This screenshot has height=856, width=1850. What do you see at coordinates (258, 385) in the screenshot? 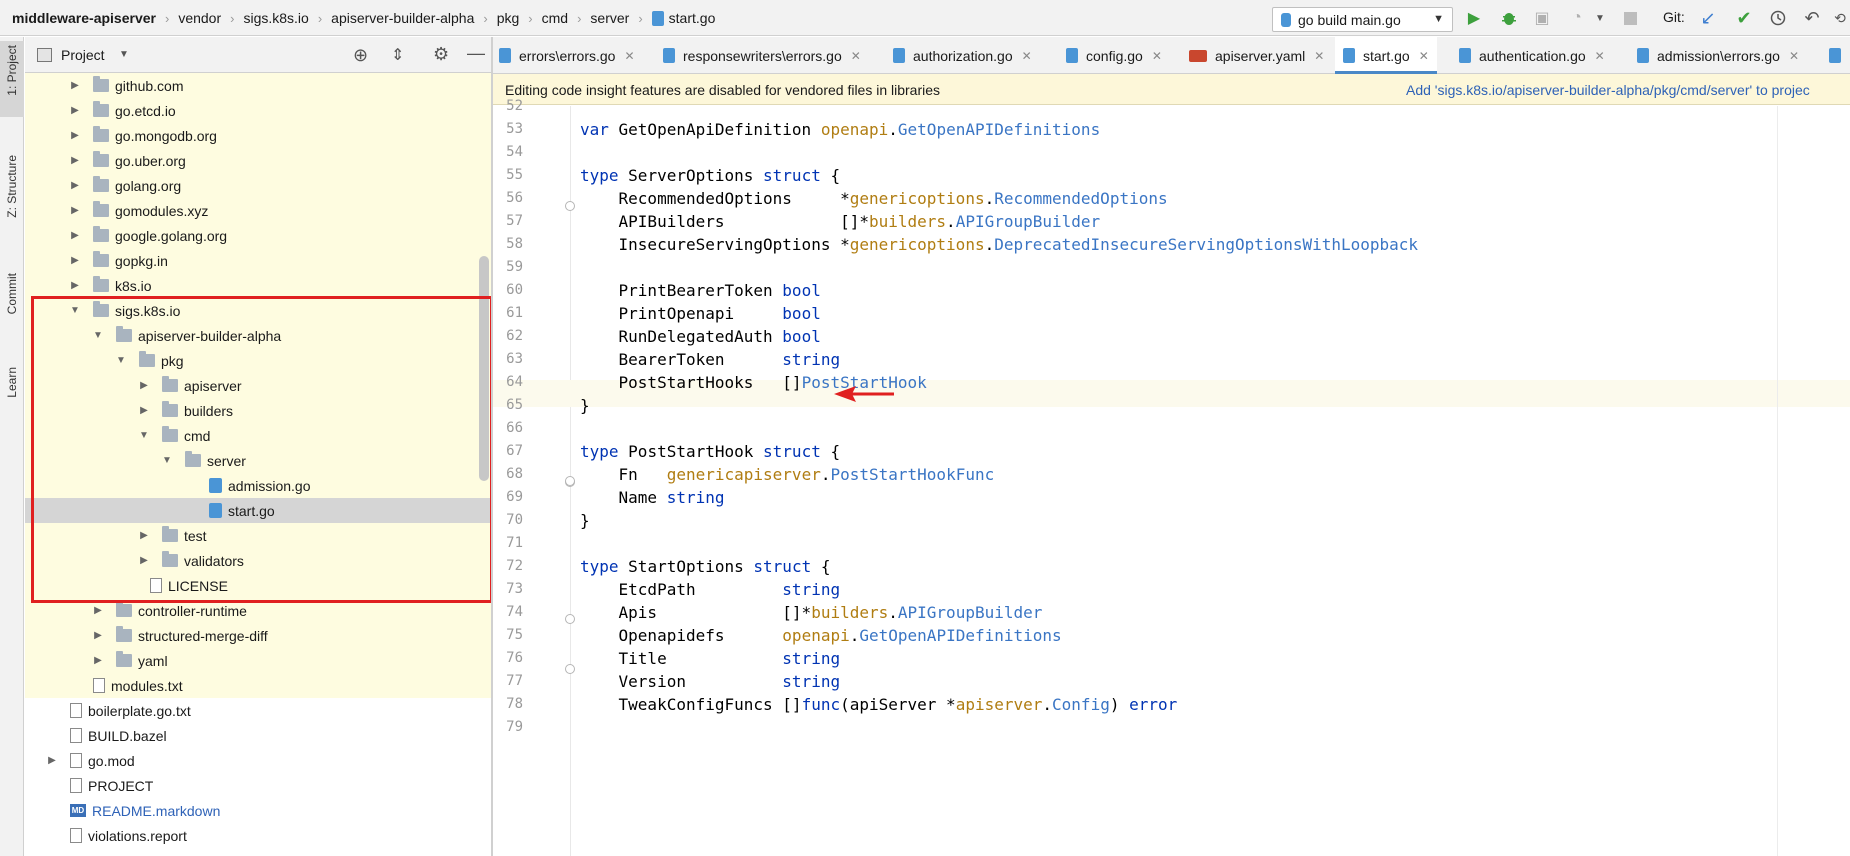
I see `tree-item: ▶ apiserver` at bounding box center [258, 385].